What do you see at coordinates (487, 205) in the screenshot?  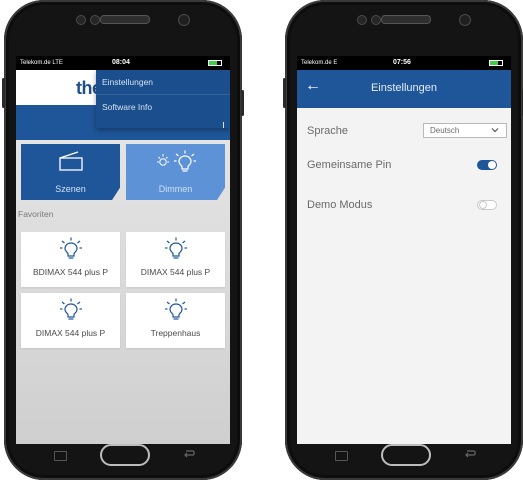 I see `demo-mode-toggle` at bounding box center [487, 205].